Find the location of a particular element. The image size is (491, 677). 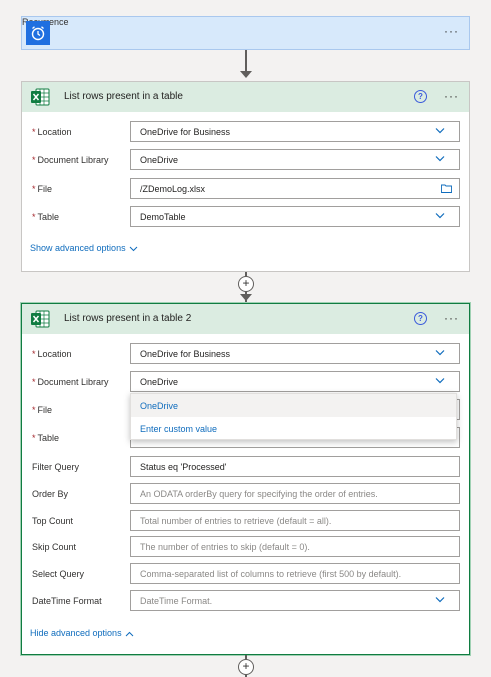

file-row: * File /ZDemoLog.xlsx is located at coordinates (245, 189).